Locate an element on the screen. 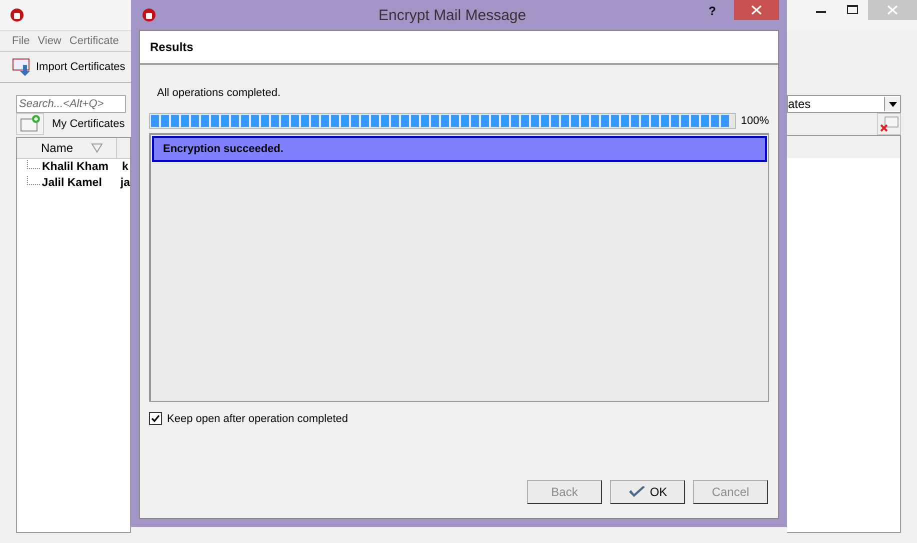 The width and height of the screenshot is (917, 543). checkbox is located at coordinates (155, 418).